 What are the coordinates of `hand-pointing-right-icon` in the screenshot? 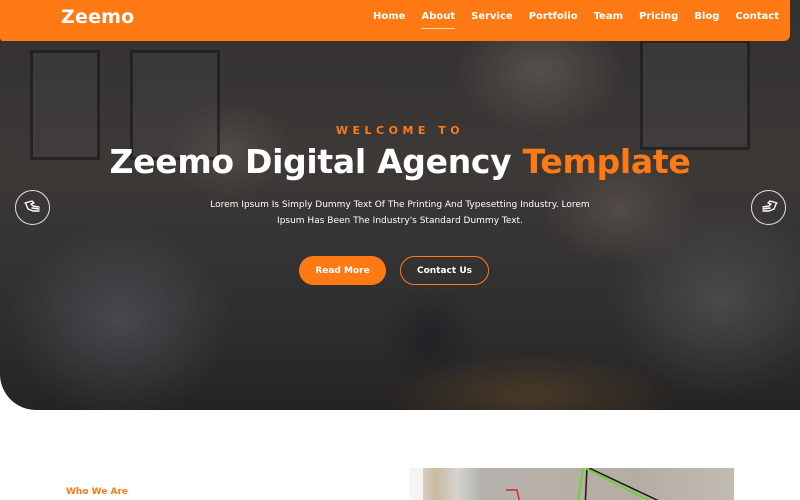 It's located at (769, 207).